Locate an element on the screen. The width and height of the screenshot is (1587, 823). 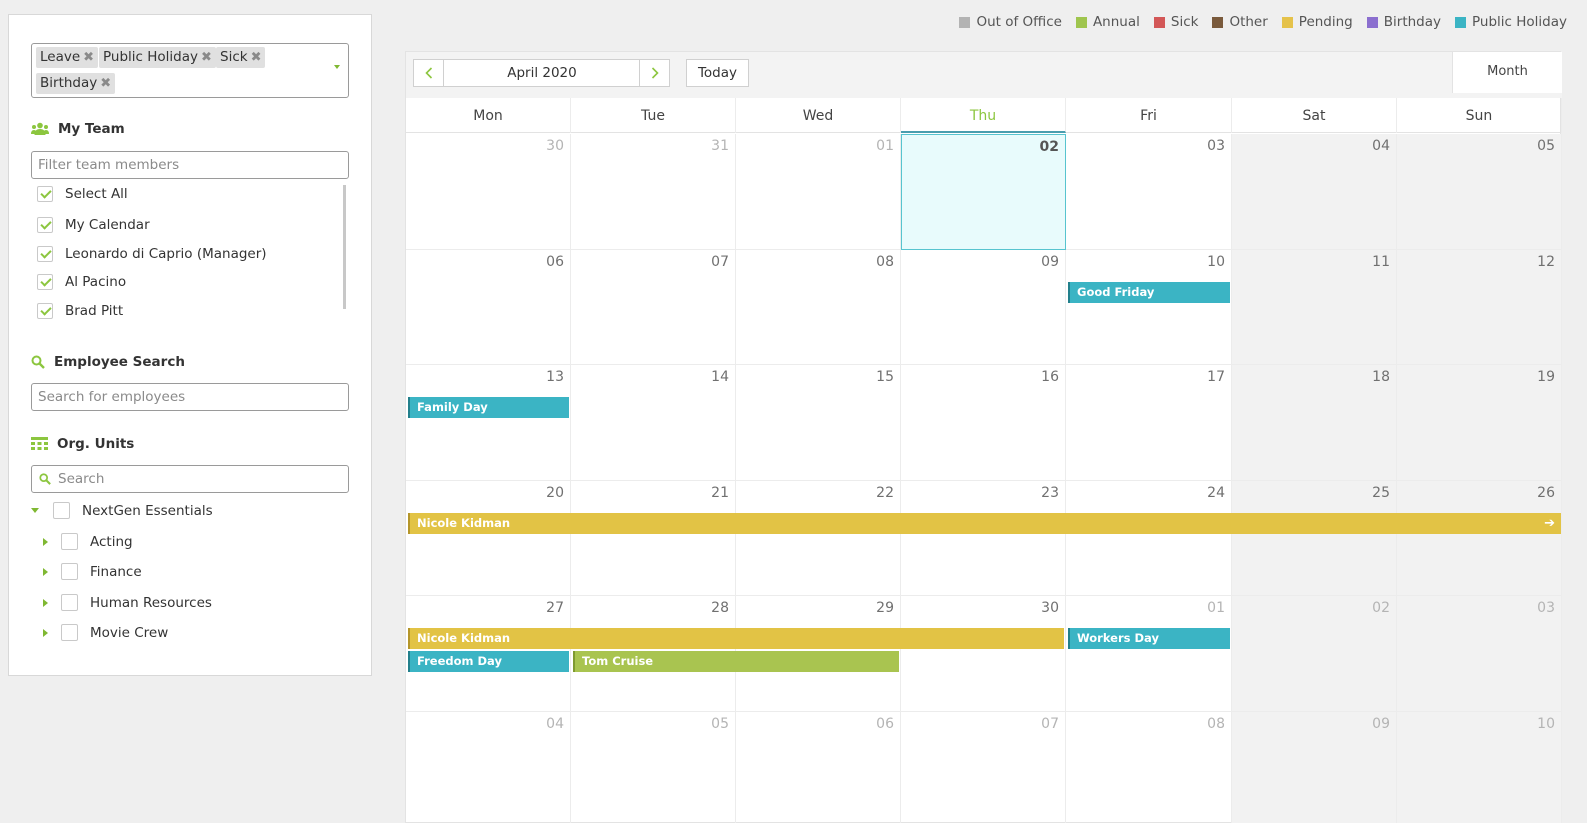
day-number: 30 is located at coordinates (1050, 608).